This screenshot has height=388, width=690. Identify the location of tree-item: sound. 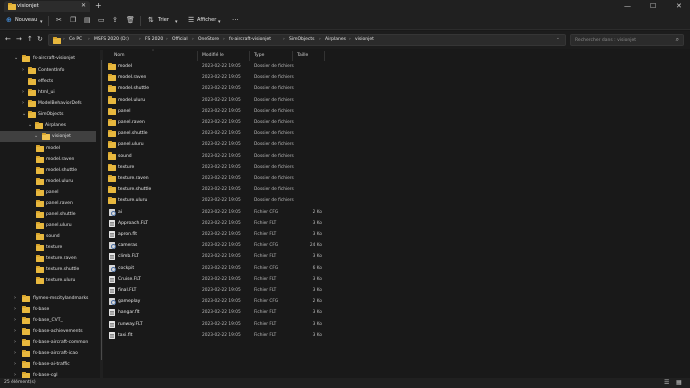
(48, 236).